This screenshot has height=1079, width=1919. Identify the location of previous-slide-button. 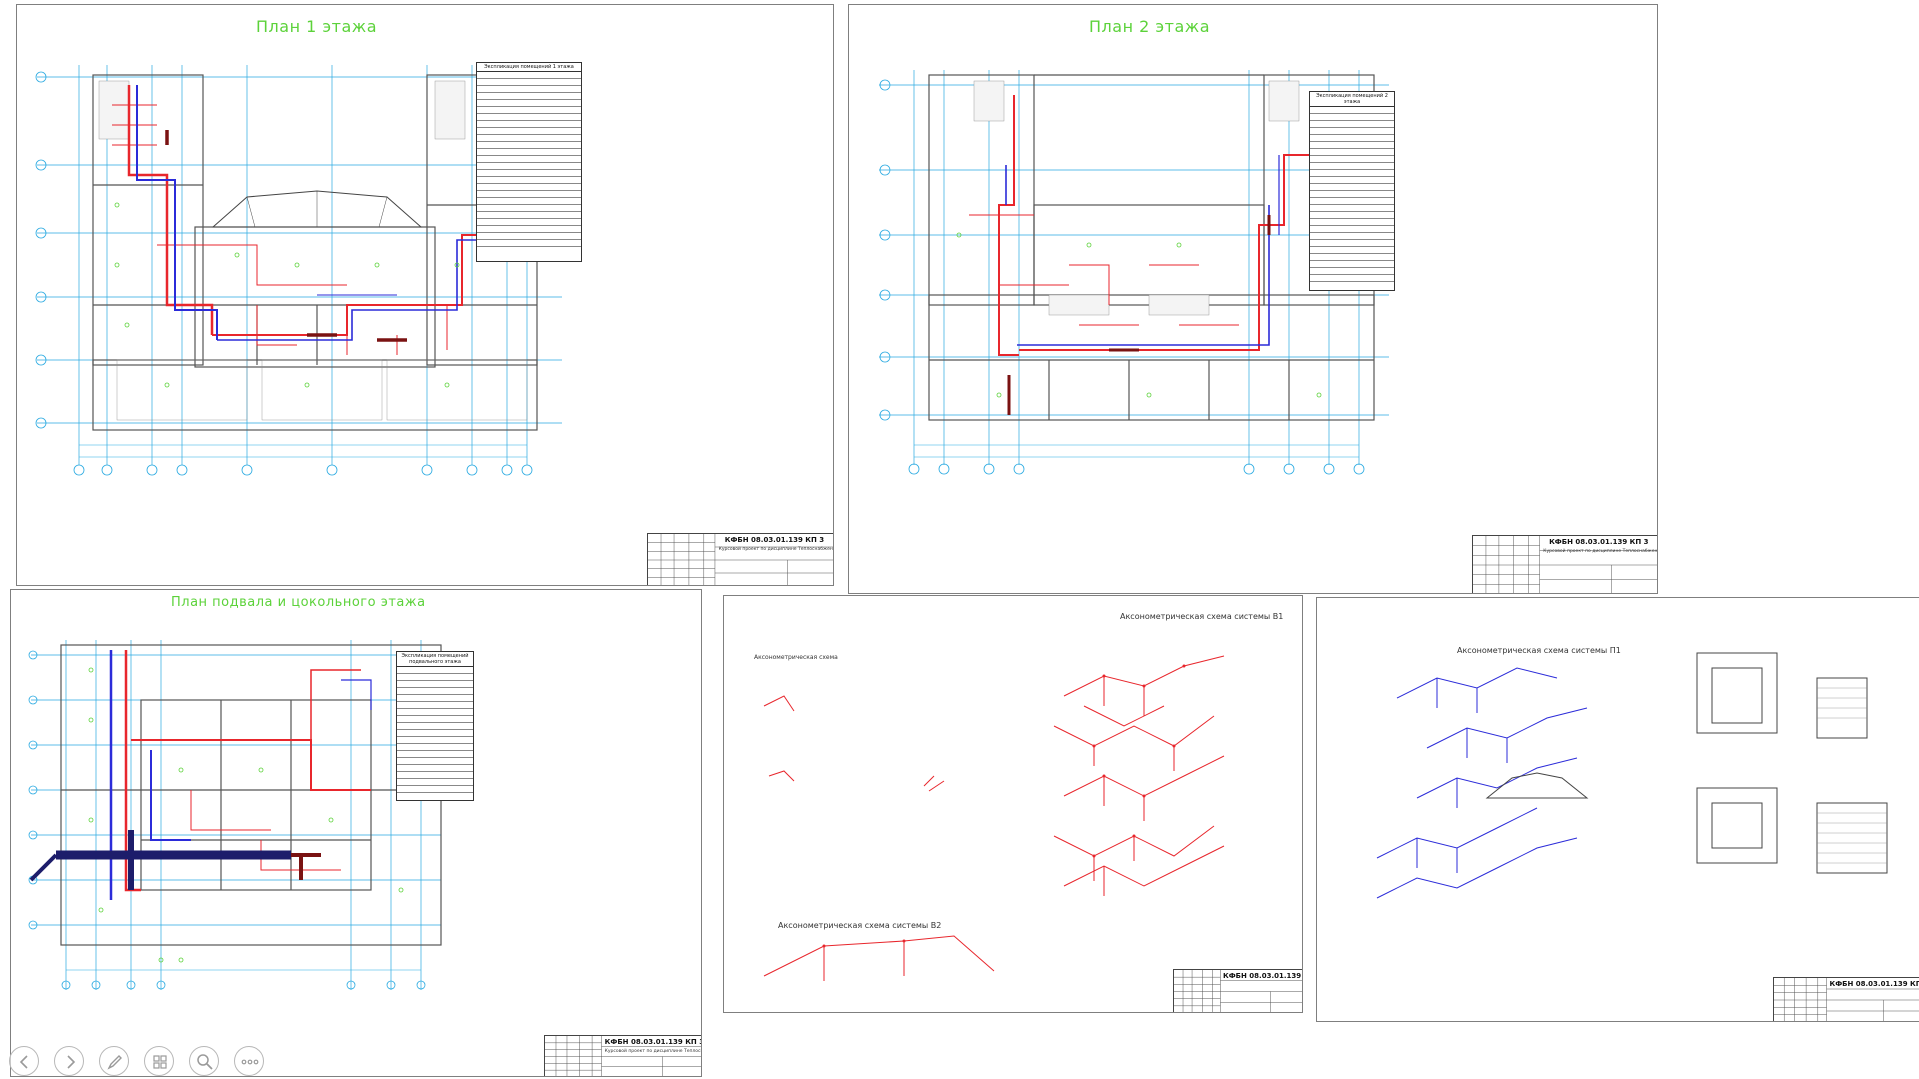
(24, 1061).